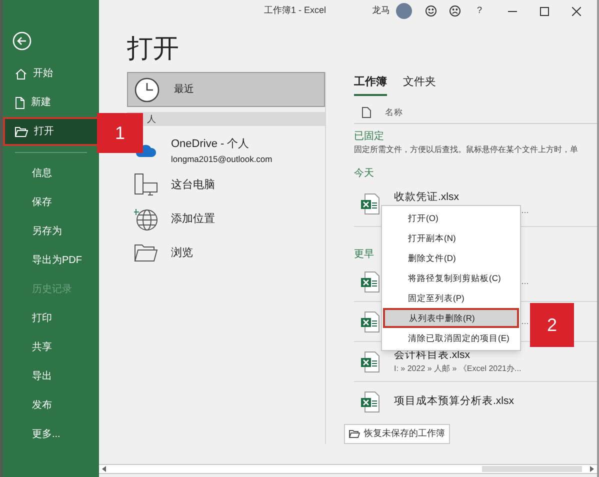  I want to click on sidebar-label: 开始, so click(43, 74).